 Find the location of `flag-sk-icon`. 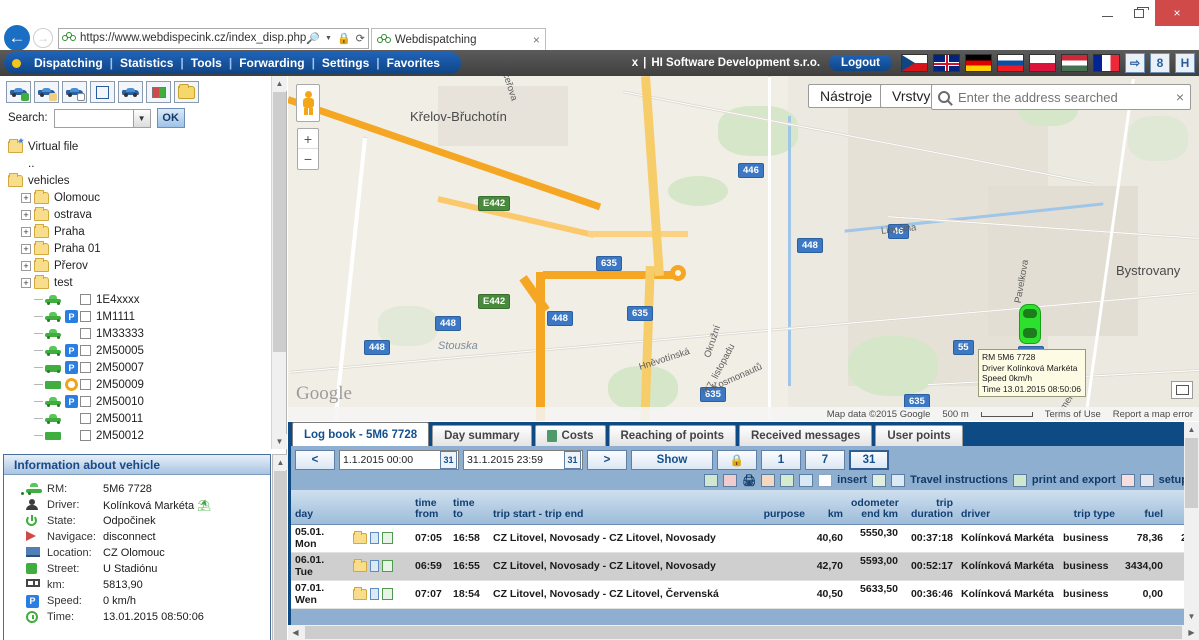

flag-sk-icon is located at coordinates (1010, 63).